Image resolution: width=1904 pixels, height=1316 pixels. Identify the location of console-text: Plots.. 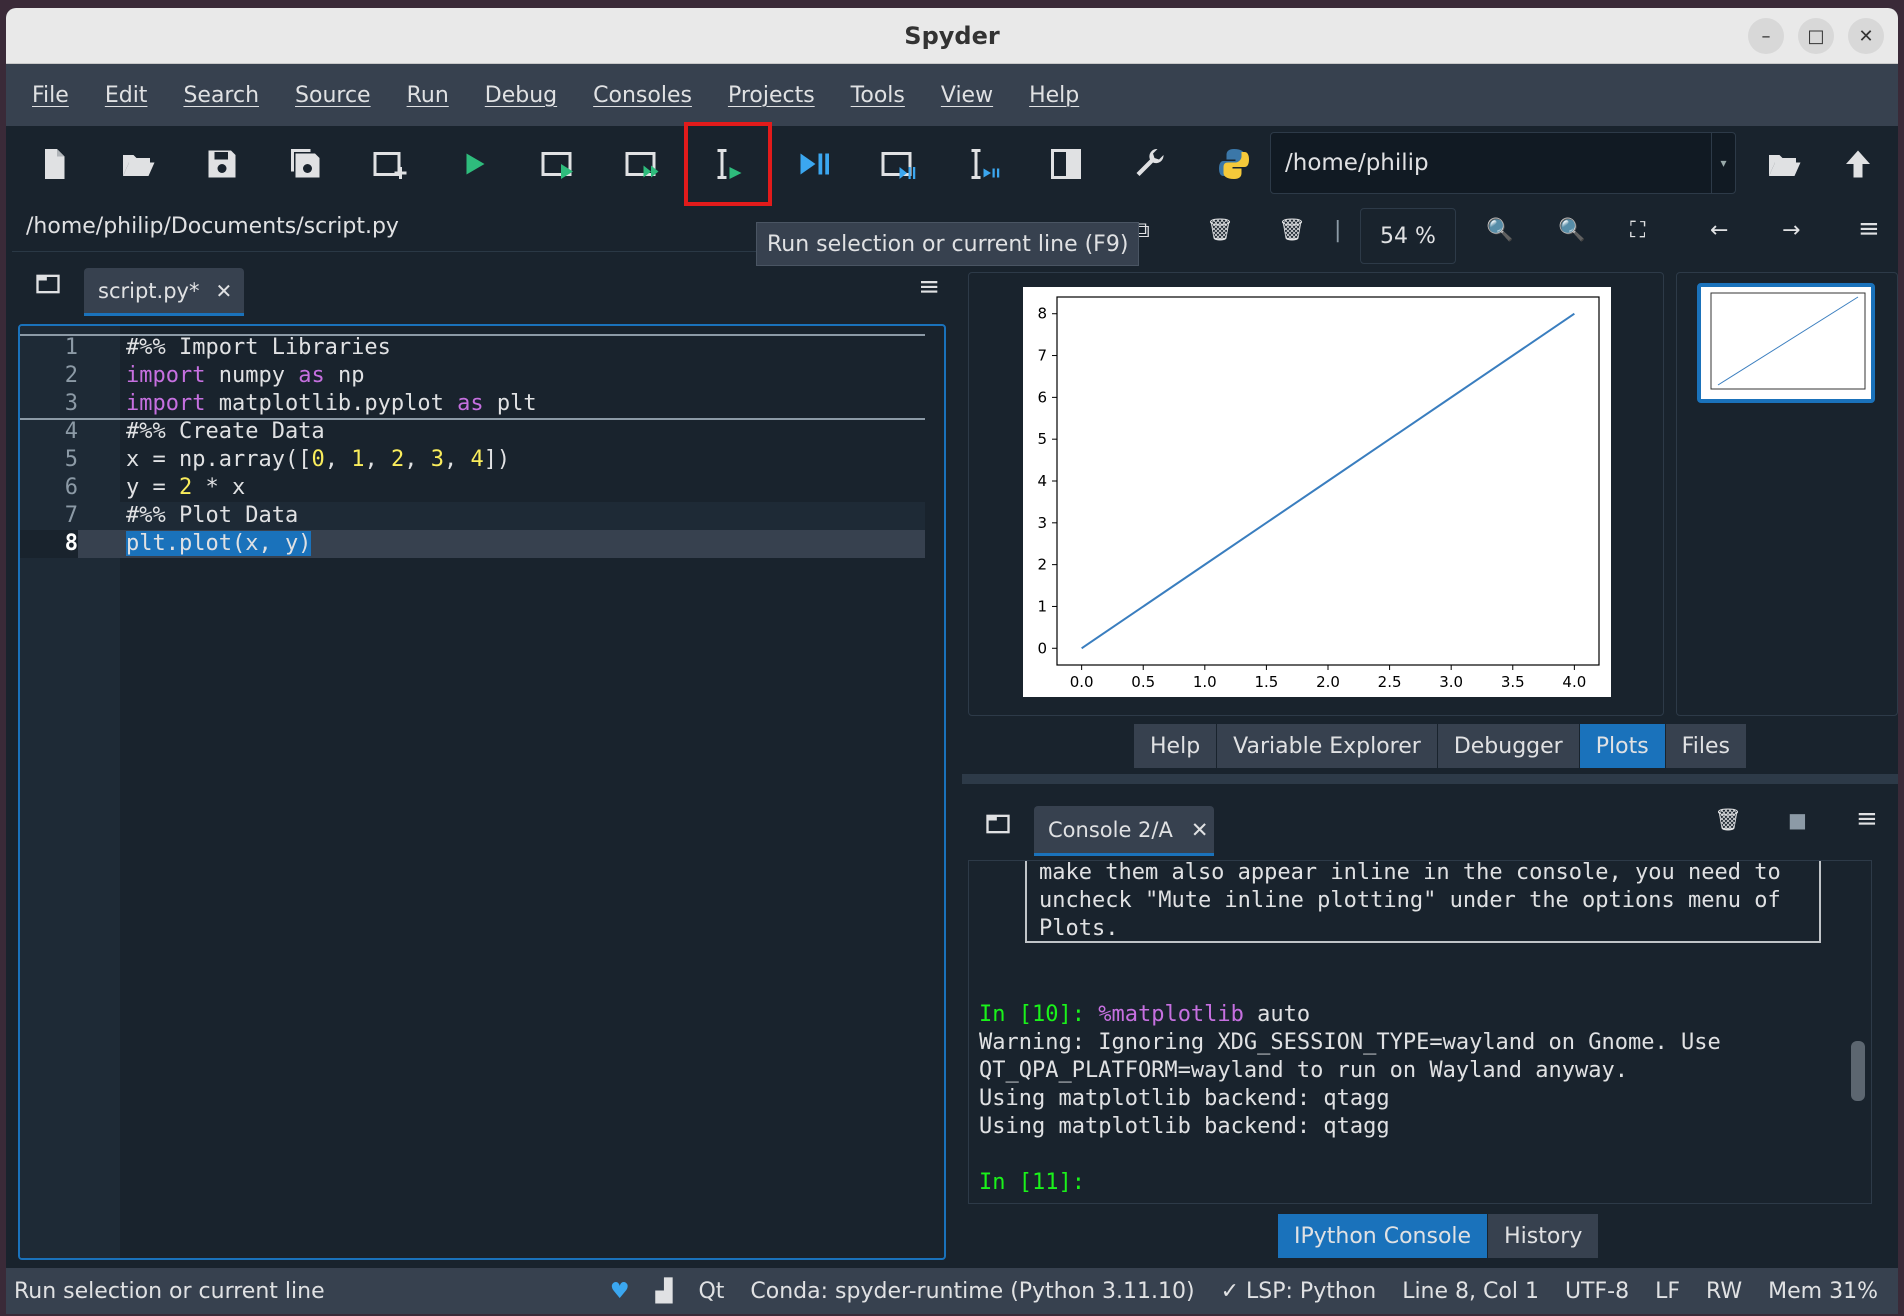
(1079, 928).